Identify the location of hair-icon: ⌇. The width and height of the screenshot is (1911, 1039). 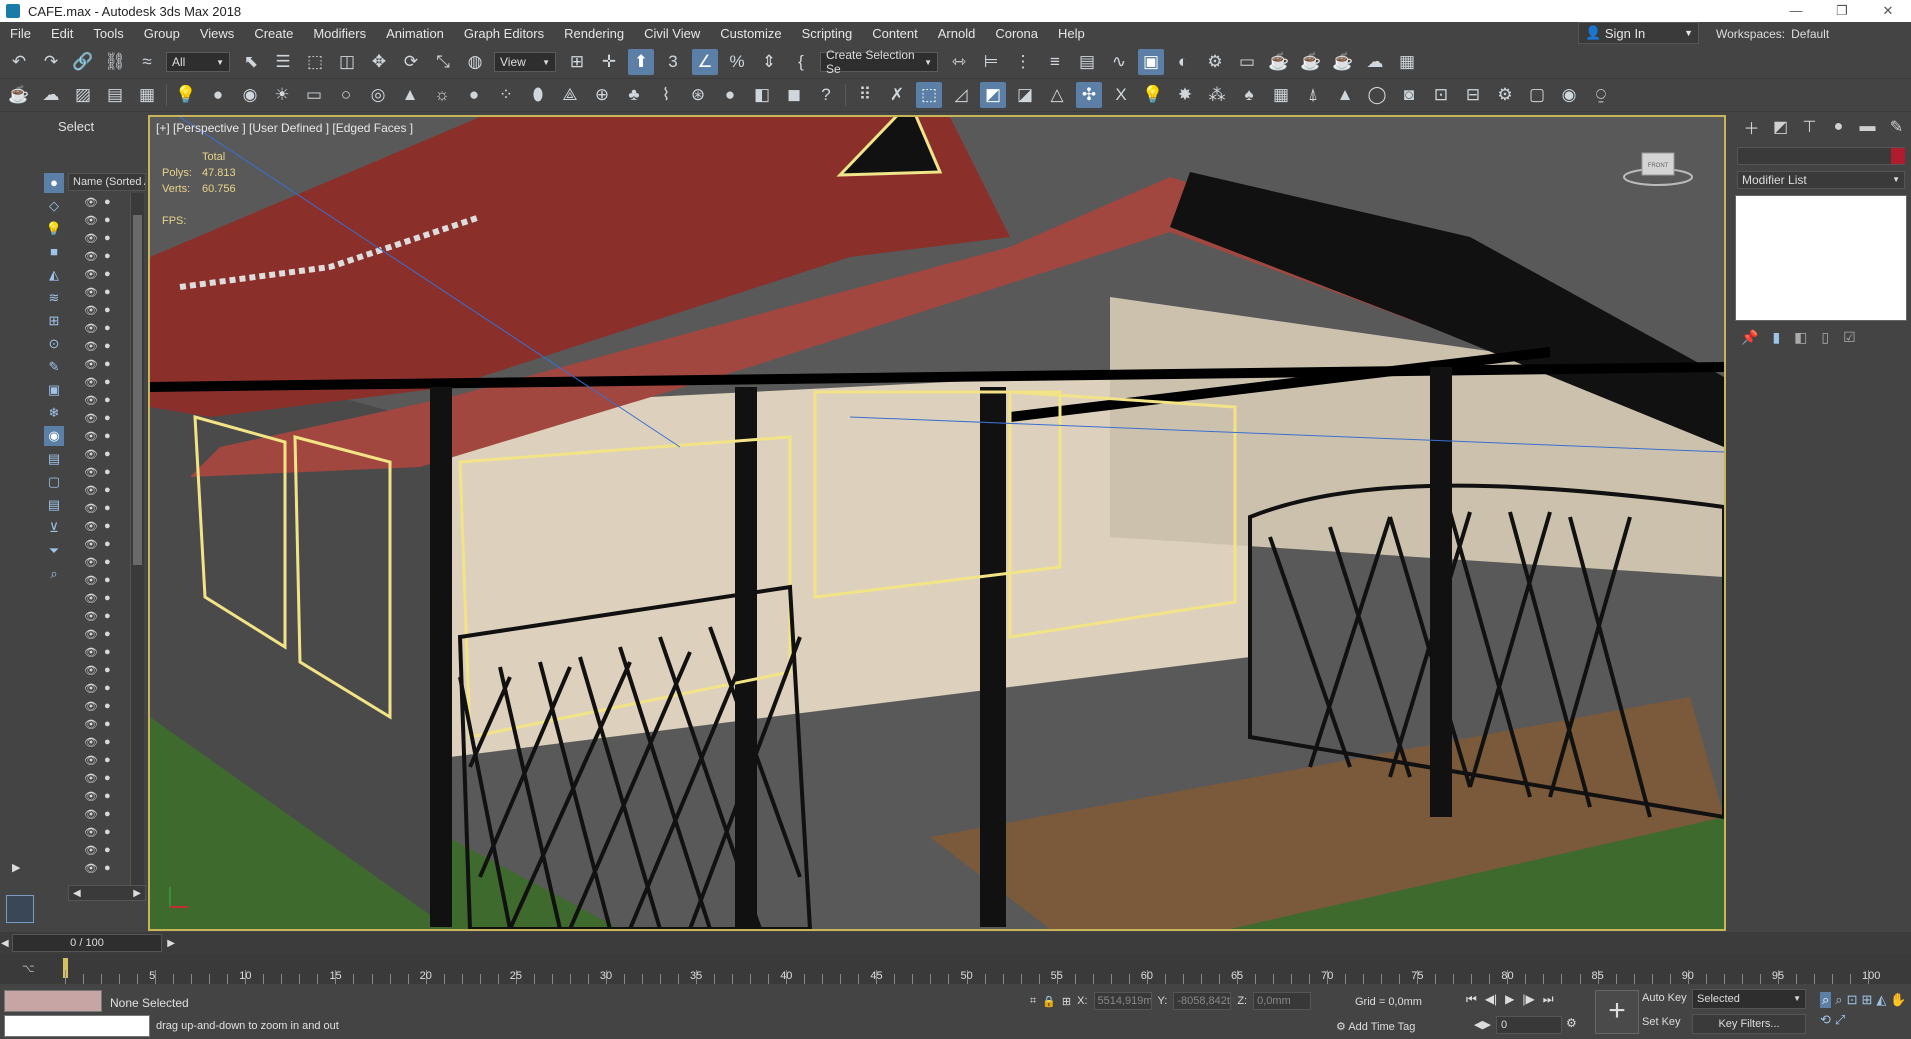
(666, 95).